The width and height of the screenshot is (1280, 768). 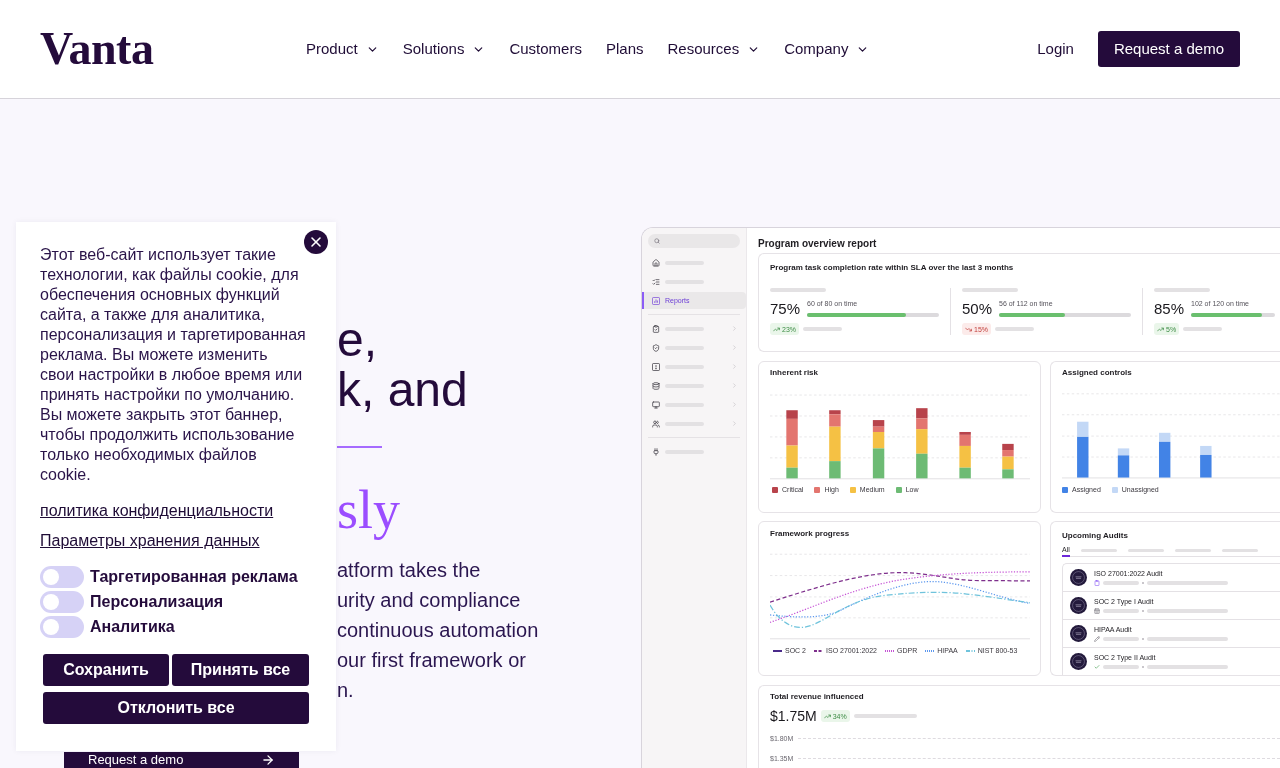 What do you see at coordinates (827, 49) in the screenshot?
I see `nav-menu-item: Company` at bounding box center [827, 49].